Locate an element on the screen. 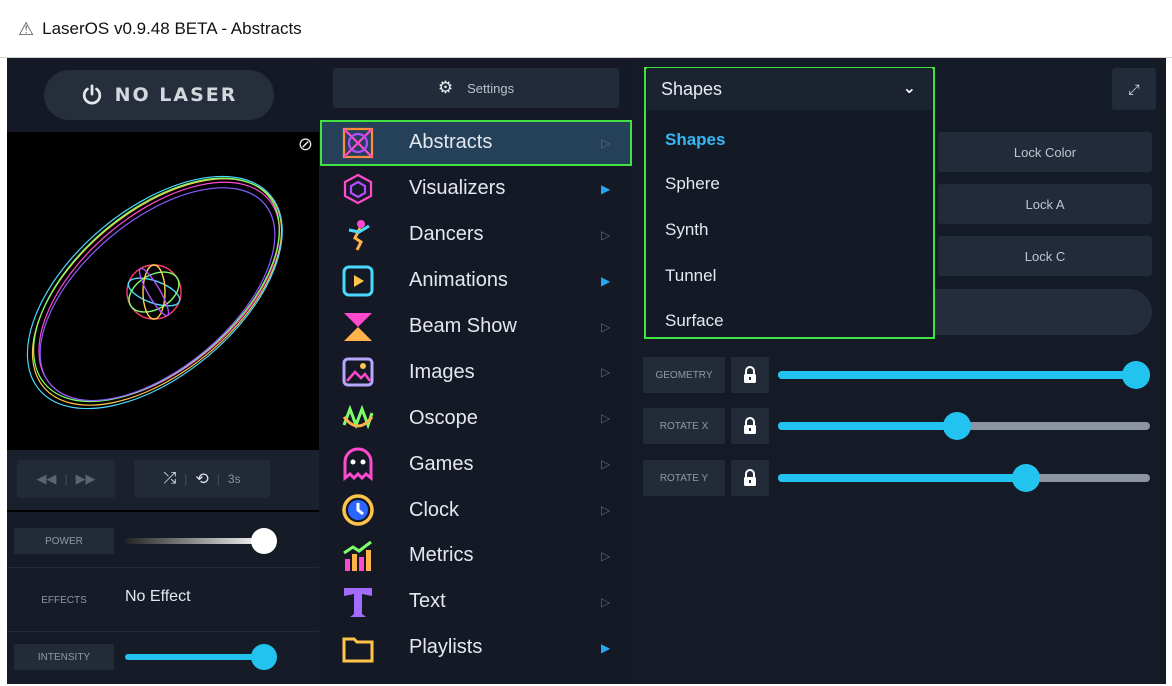 This screenshot has height=686, width=1172. menu-item-images: Images ▷ is located at coordinates (476, 372).